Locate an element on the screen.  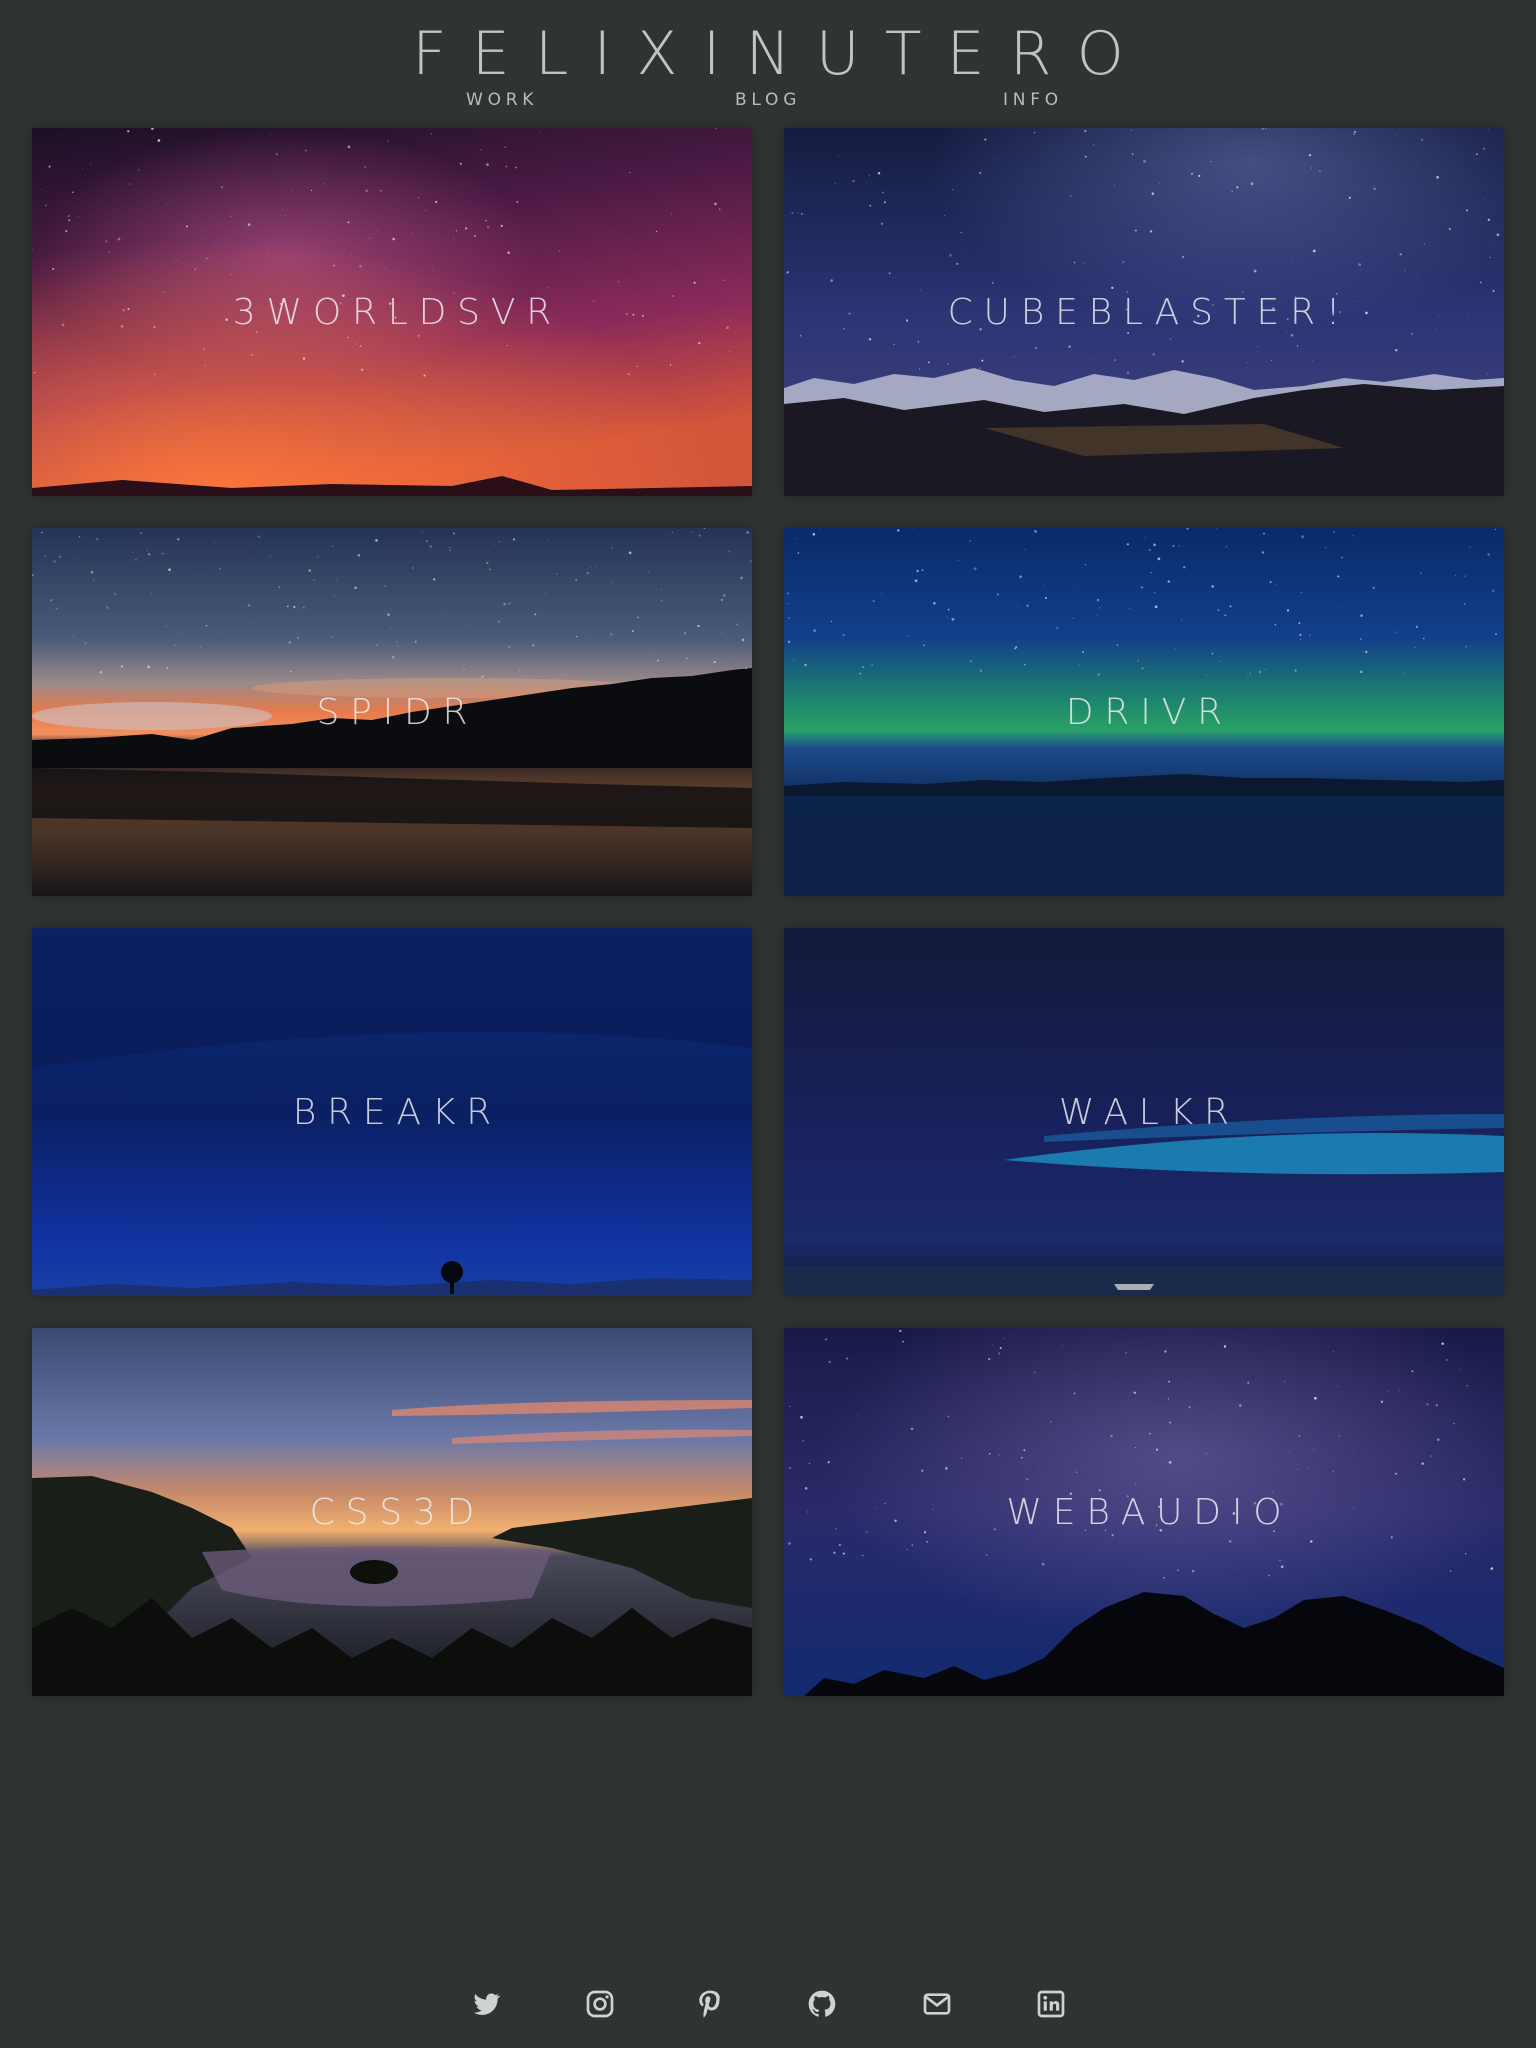
pinterest-icon is located at coordinates (710, 2004).